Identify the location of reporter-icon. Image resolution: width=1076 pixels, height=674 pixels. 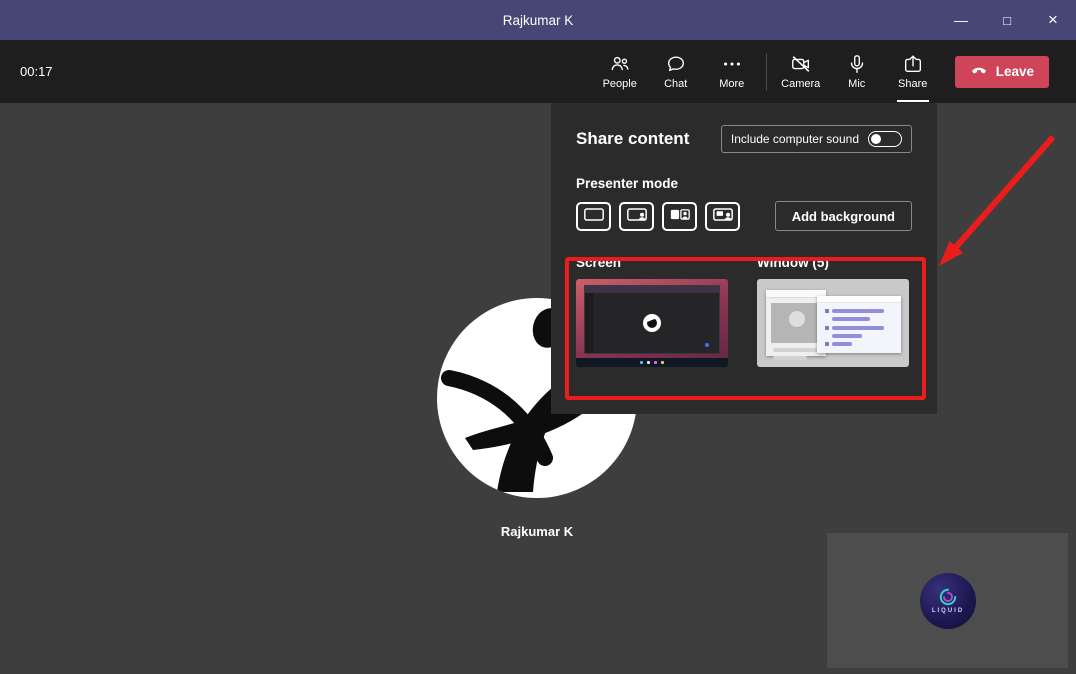
(723, 216).